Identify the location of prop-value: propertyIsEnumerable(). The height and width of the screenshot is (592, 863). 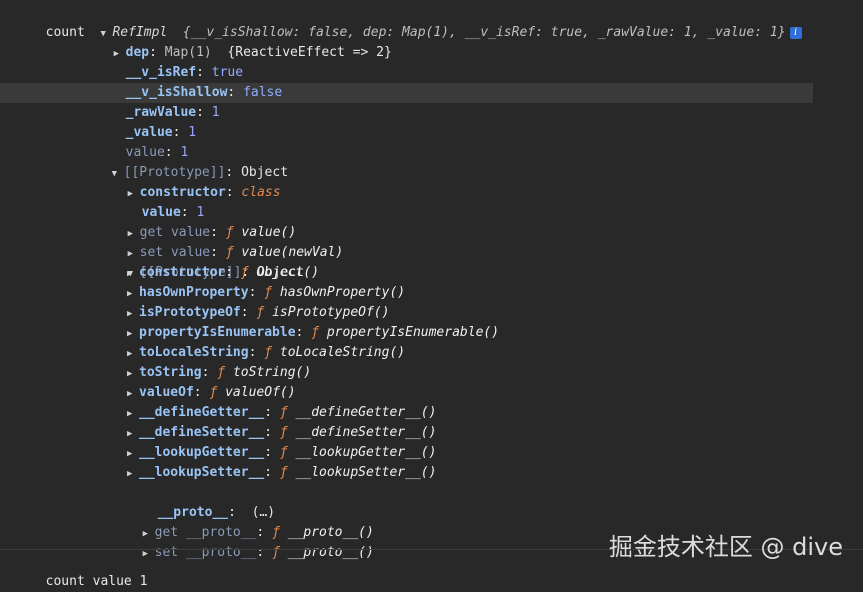
(413, 332).